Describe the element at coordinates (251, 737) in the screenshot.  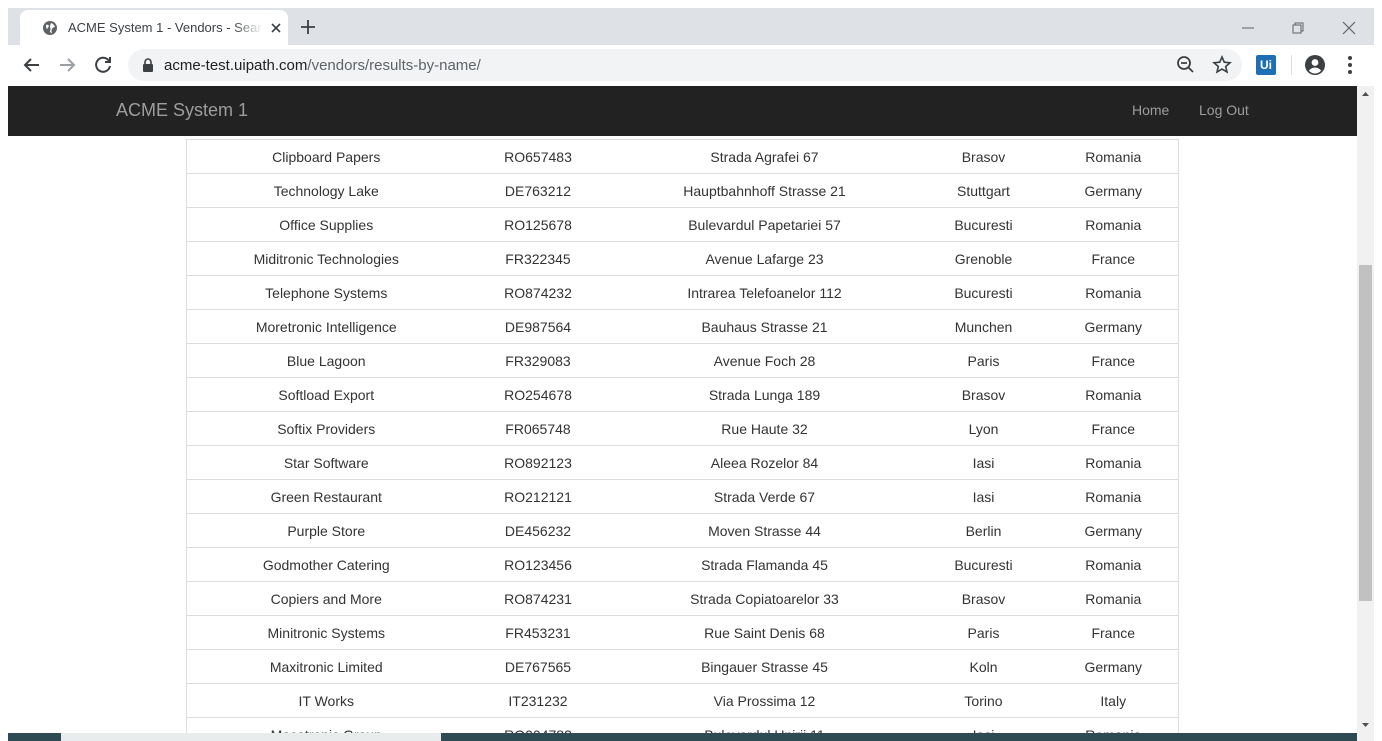
I see `bottom-strip-segment` at that location.